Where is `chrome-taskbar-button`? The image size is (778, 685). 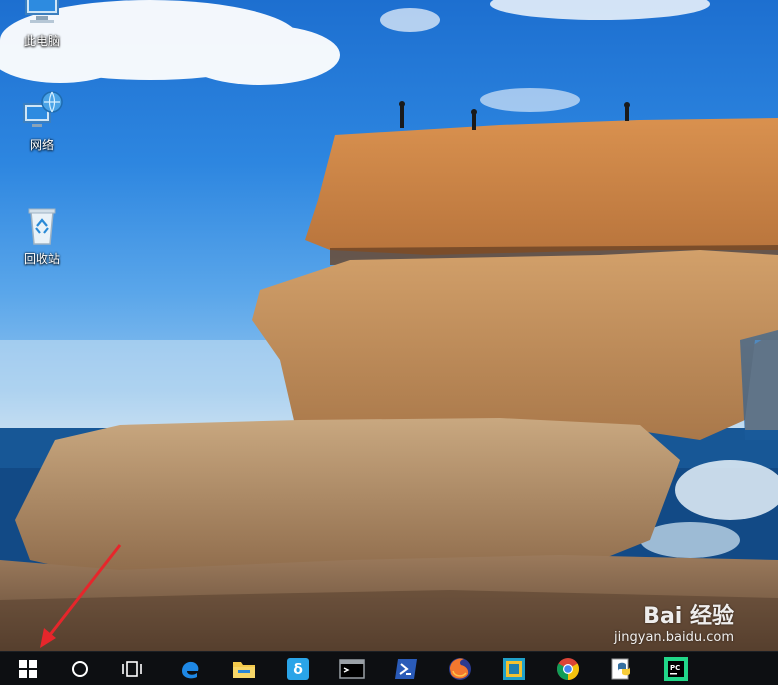
chrome-taskbar-button is located at coordinates (568, 668).